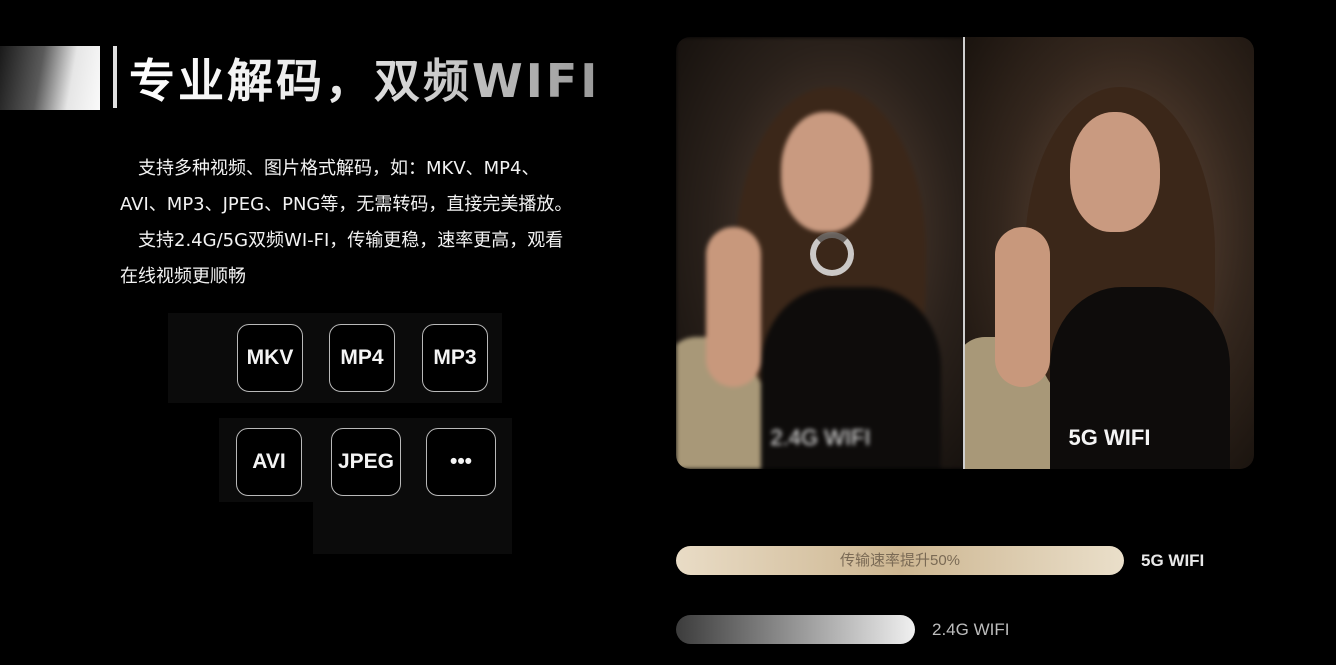  Describe the element at coordinates (269, 462) in the screenshot. I see `format-tag-avi: AVI` at that location.